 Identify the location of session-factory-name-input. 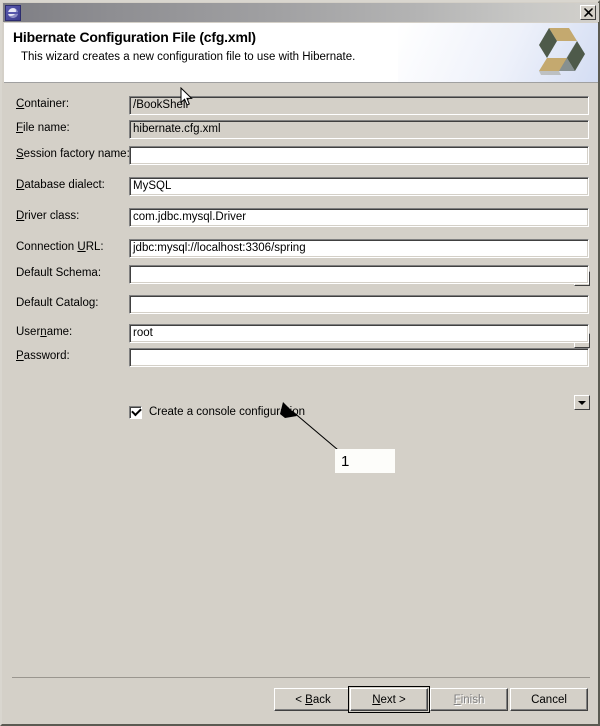
(359, 155).